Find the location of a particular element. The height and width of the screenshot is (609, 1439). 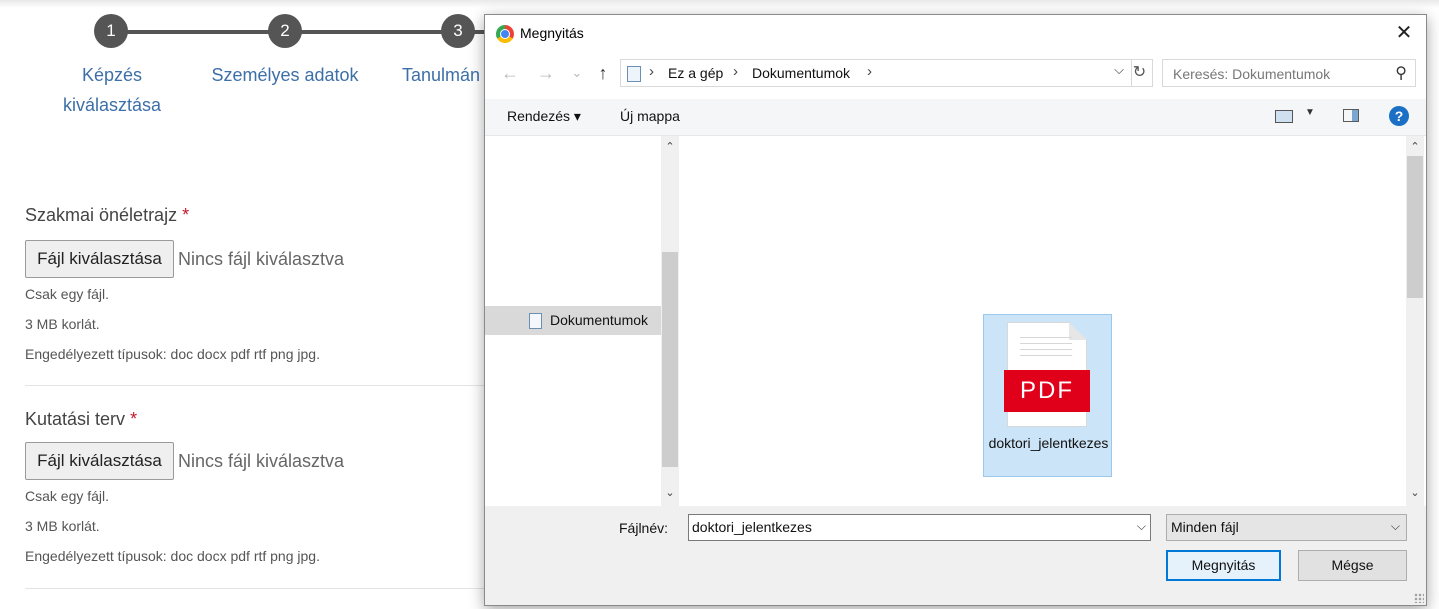

cv-field-title-text: Szakmai önéletrajz is located at coordinates (101, 215).